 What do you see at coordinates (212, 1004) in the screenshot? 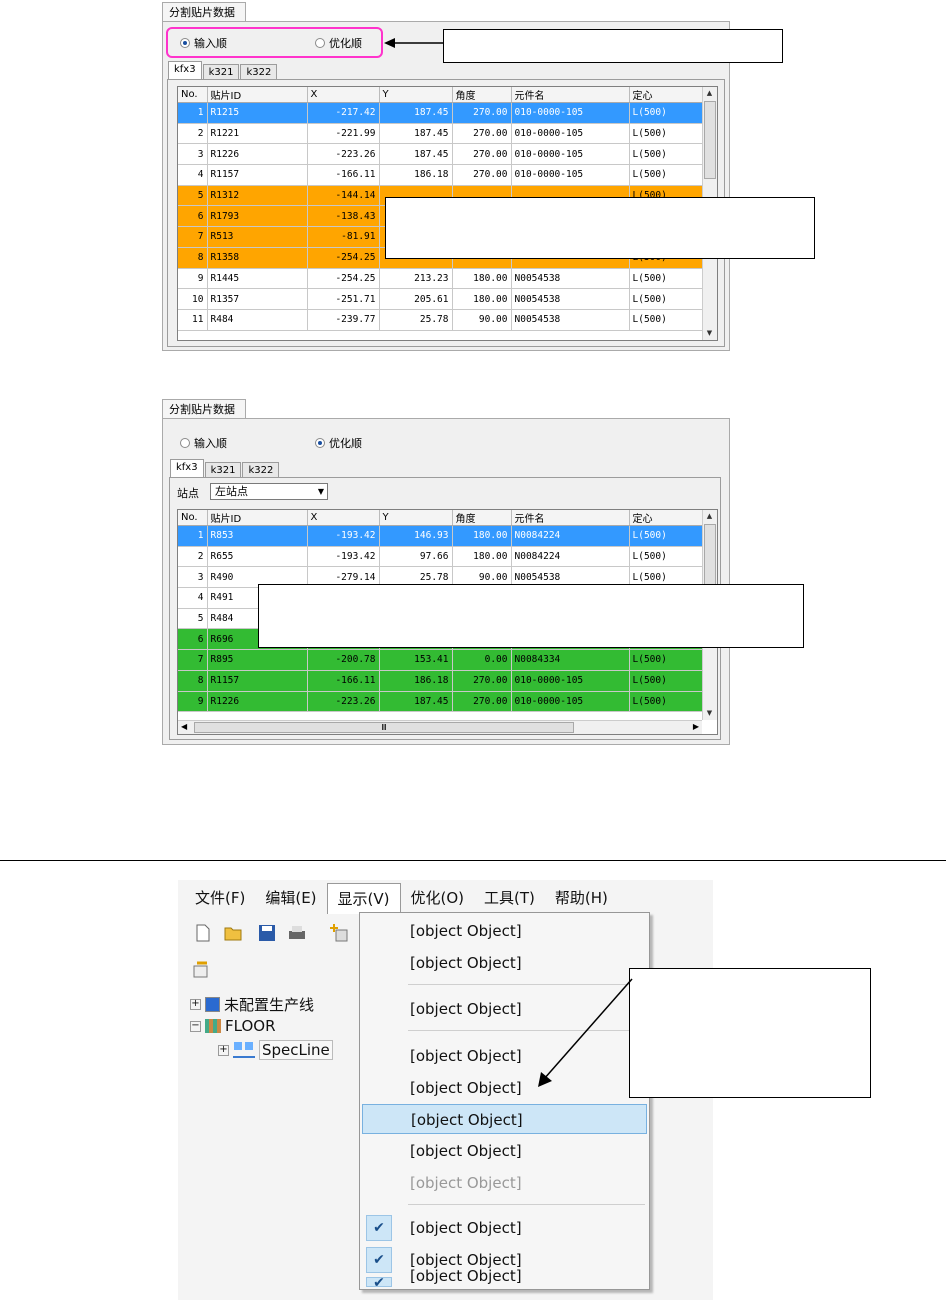
I see `line-icon` at bounding box center [212, 1004].